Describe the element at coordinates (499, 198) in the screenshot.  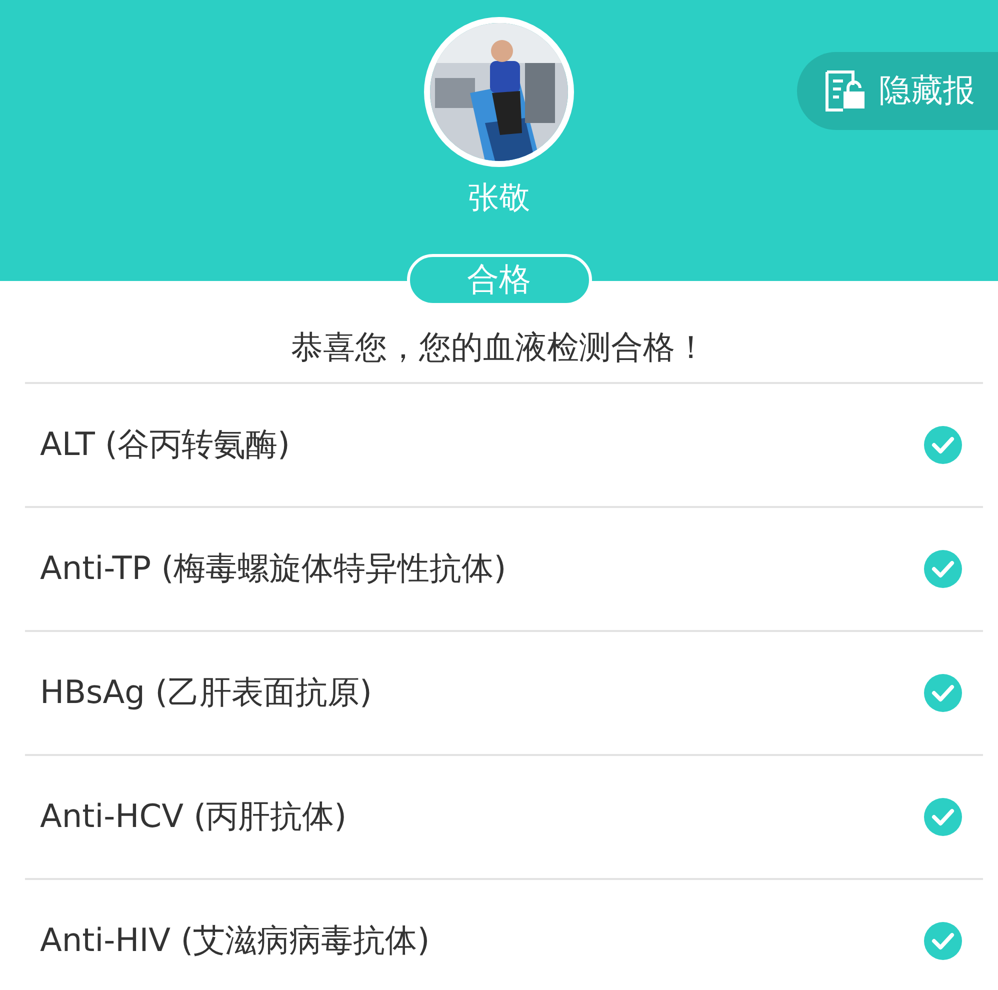
I see `user-name: 张敬` at that location.